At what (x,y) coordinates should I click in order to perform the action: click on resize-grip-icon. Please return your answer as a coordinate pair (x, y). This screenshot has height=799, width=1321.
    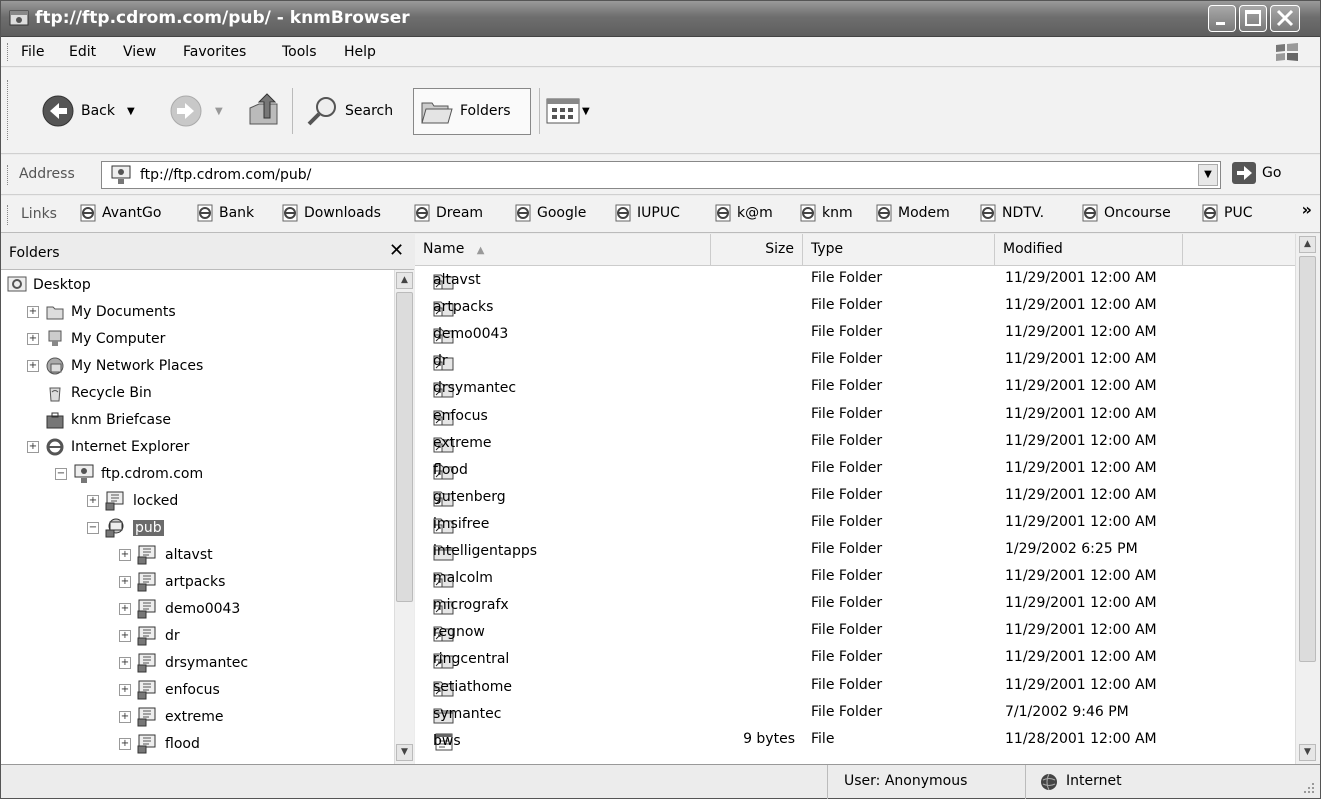
    Looking at the image, I should click on (1309, 788).